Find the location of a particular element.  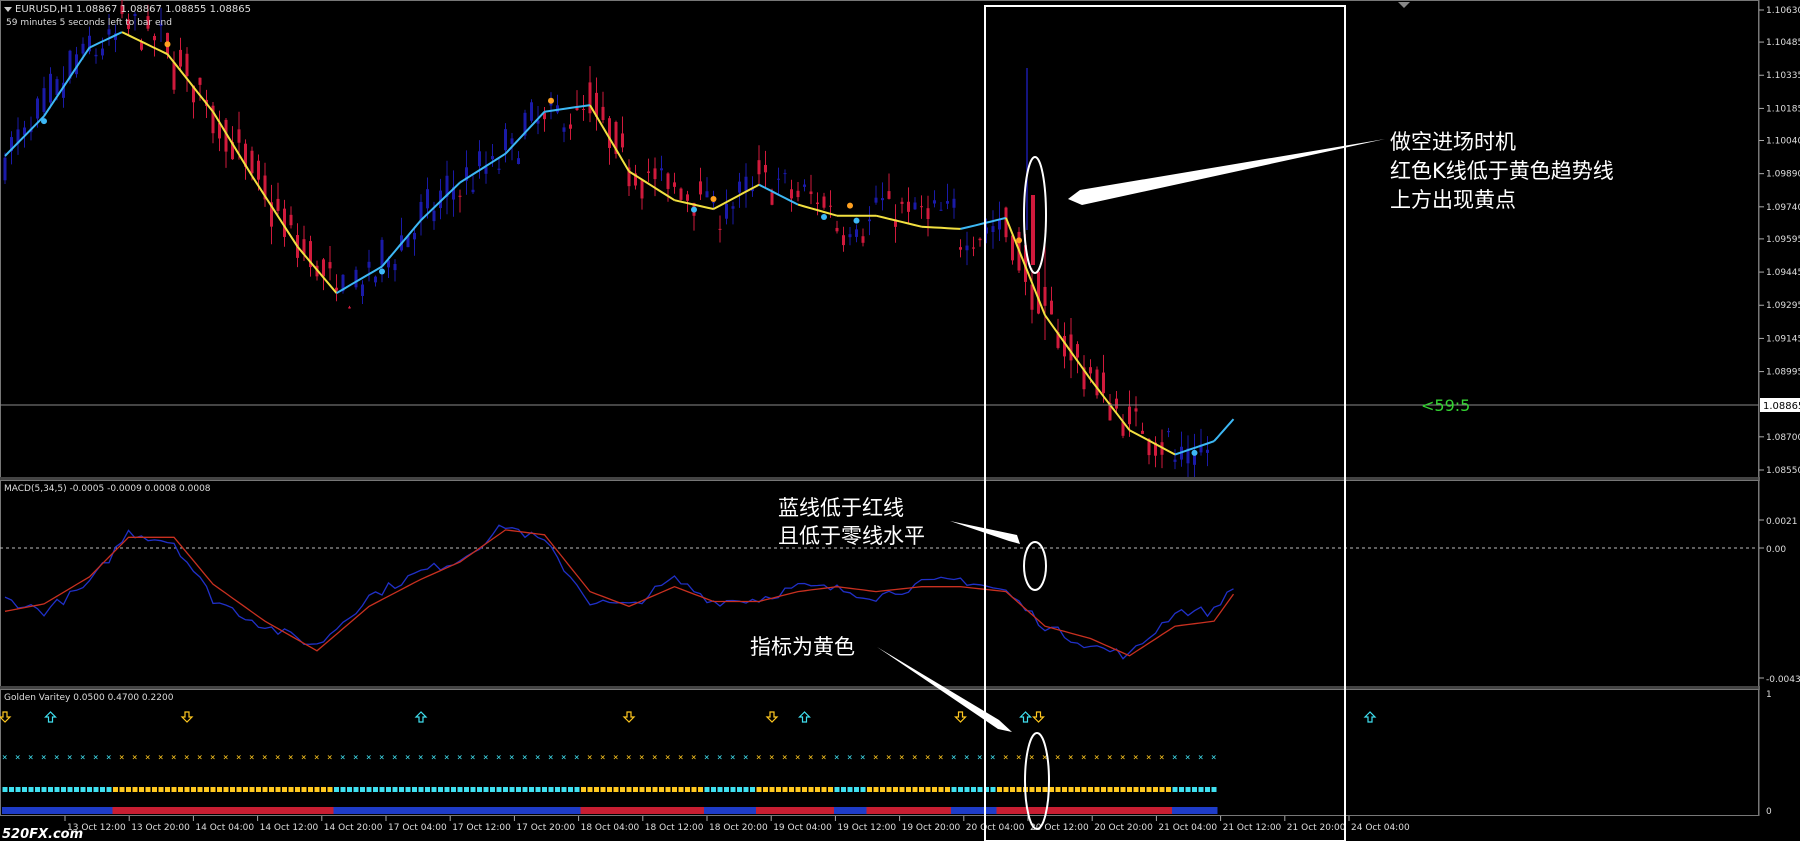

time-axis-label: 19 Oct 04:00 is located at coordinates (802, 828).